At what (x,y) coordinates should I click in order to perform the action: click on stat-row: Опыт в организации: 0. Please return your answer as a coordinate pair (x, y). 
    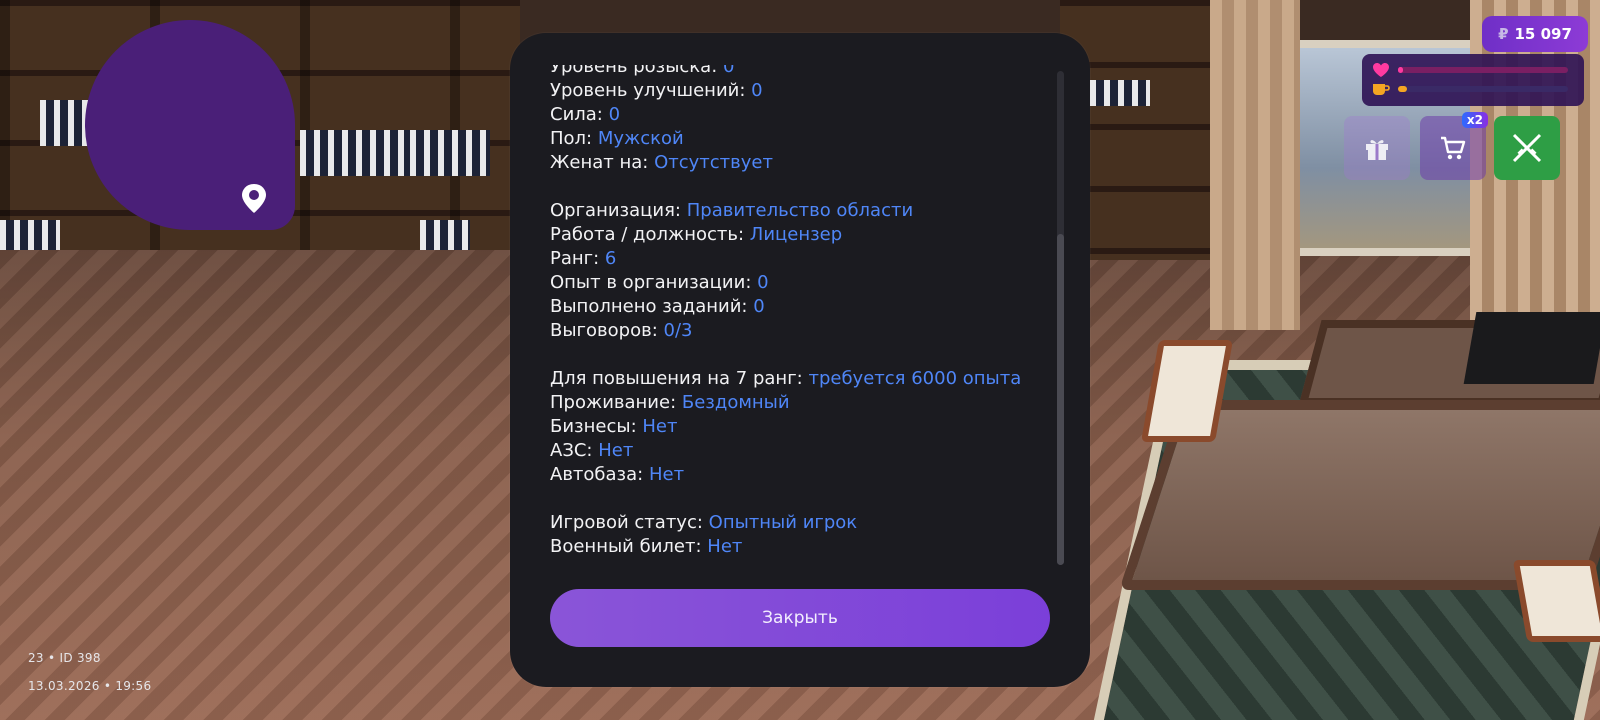
    Looking at the image, I should click on (805, 283).